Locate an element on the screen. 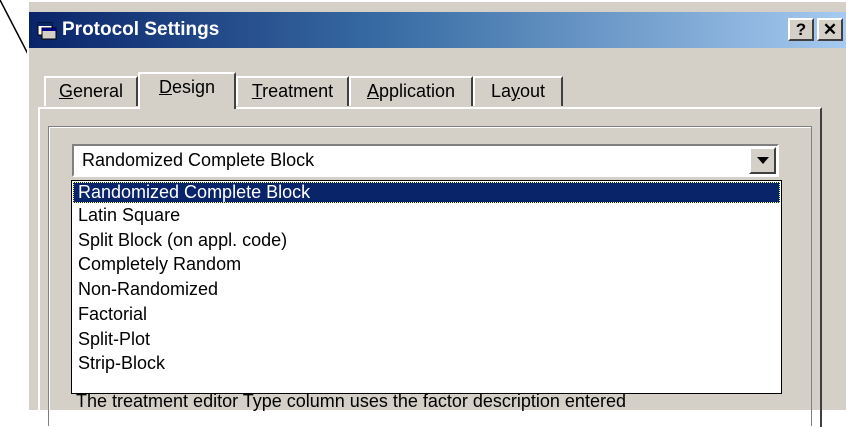  tab-general-mnemonic: G is located at coordinates (65, 91).